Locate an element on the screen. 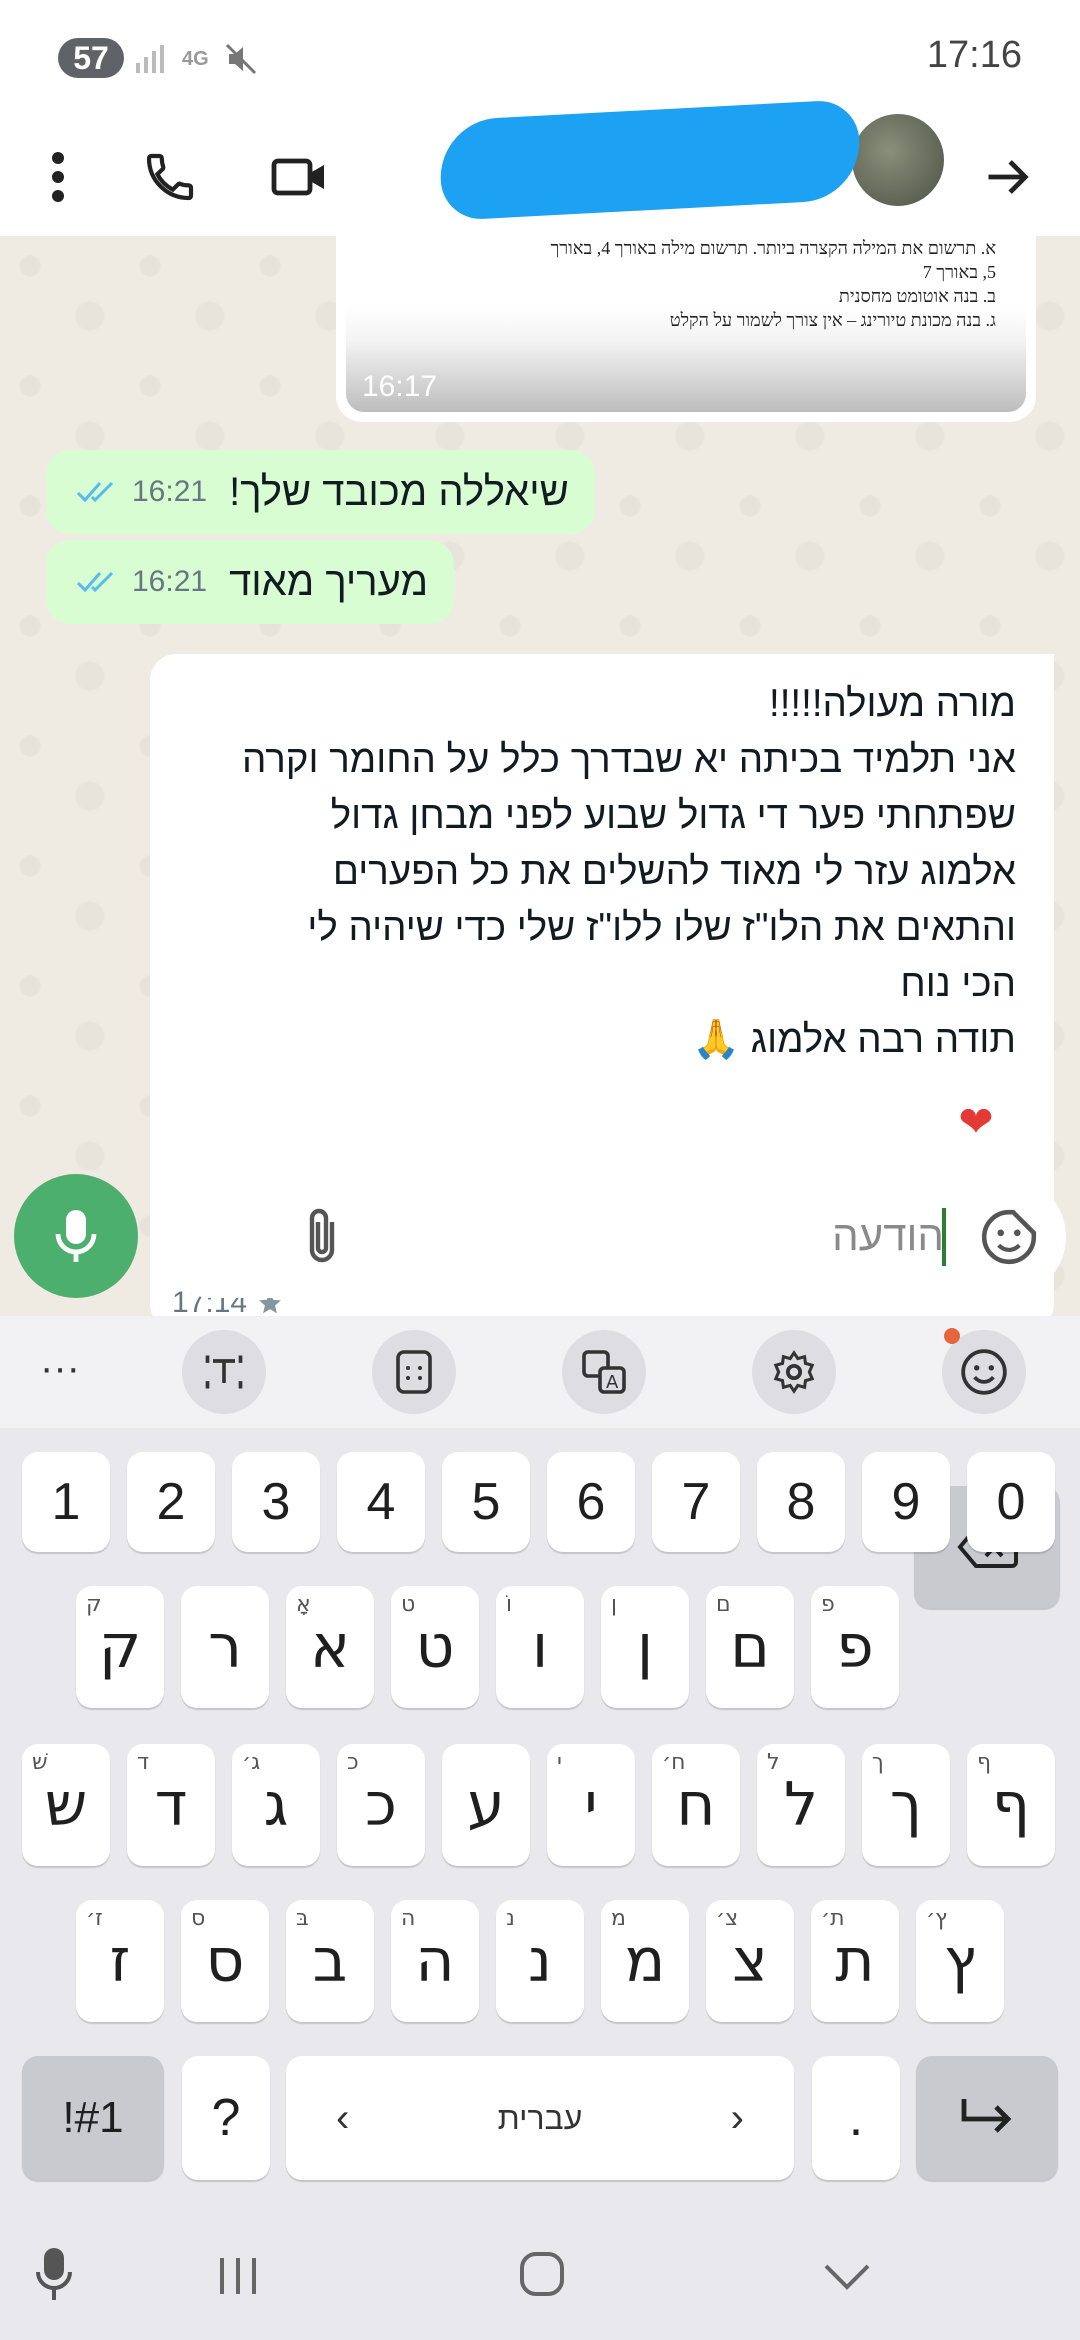  key-label: ר is located at coordinates (225, 1647).